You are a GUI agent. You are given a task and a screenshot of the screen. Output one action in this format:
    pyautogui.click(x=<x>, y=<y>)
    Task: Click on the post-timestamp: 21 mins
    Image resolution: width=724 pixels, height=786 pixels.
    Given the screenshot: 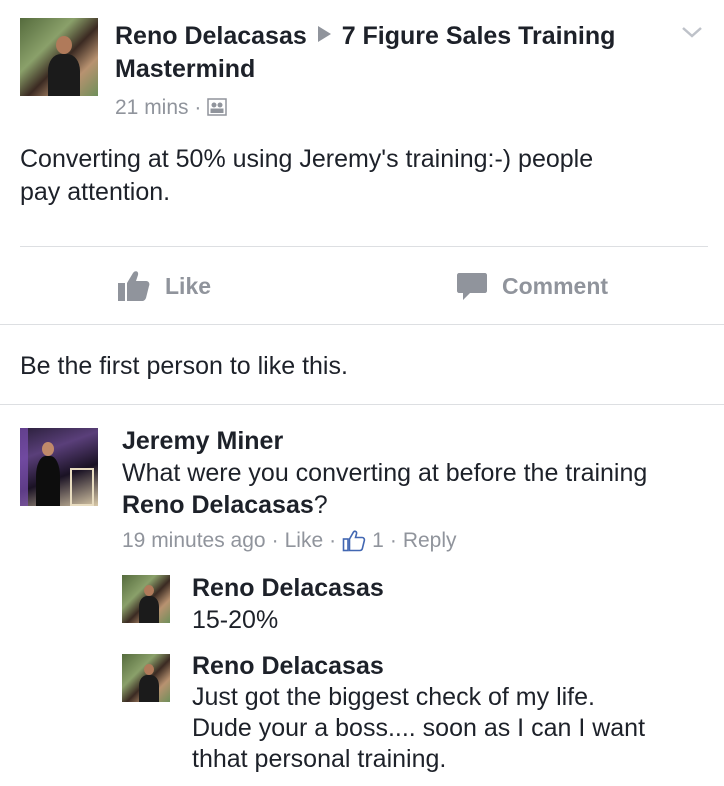 What is the action you would take?
    pyautogui.click(x=152, y=107)
    